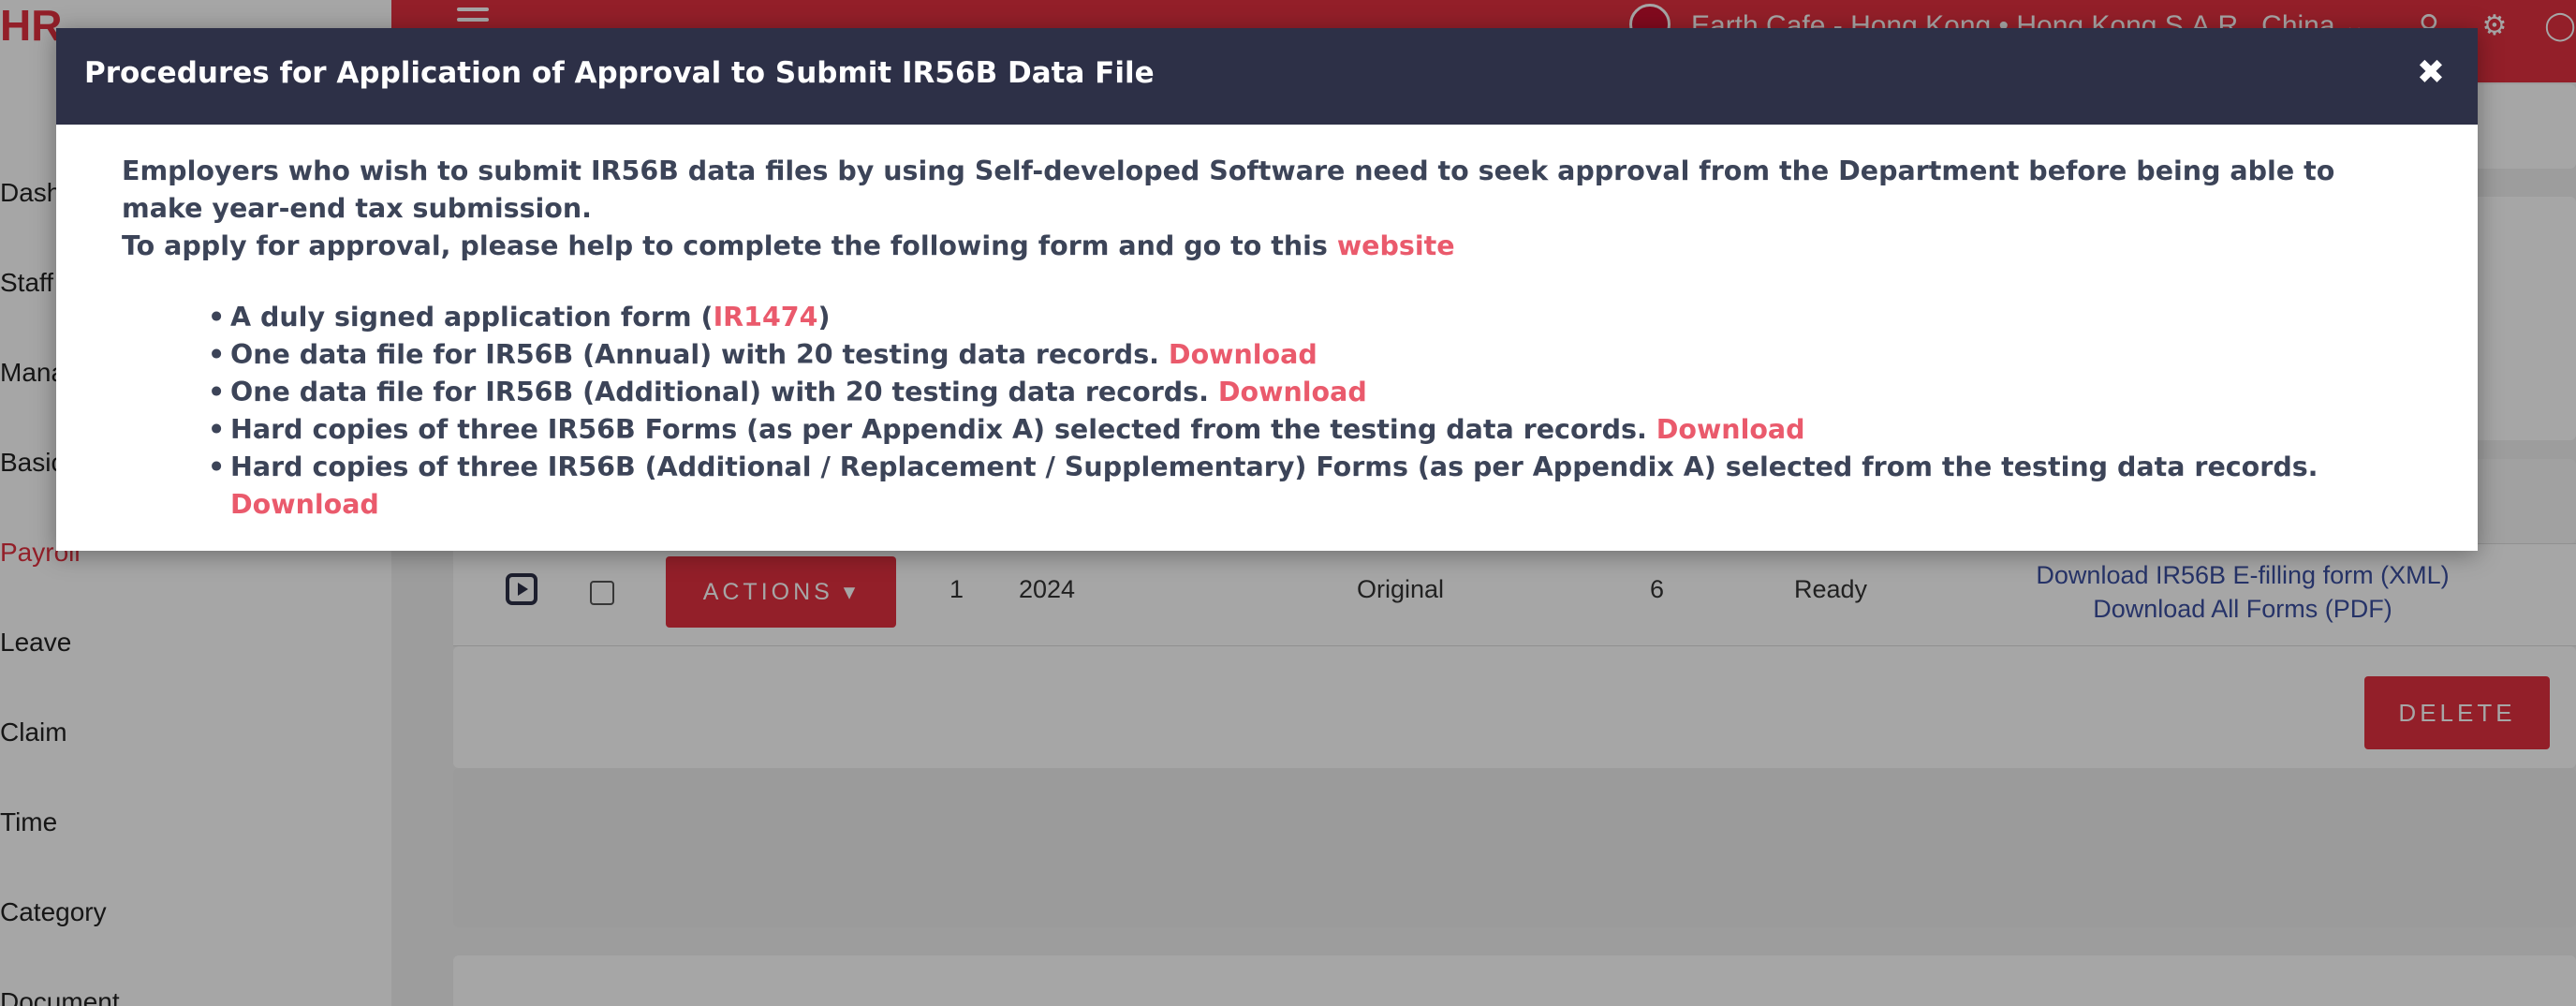 The width and height of the screenshot is (2576, 1006). Describe the element at coordinates (1243, 354) in the screenshot. I see `download-annual-link: Download` at that location.